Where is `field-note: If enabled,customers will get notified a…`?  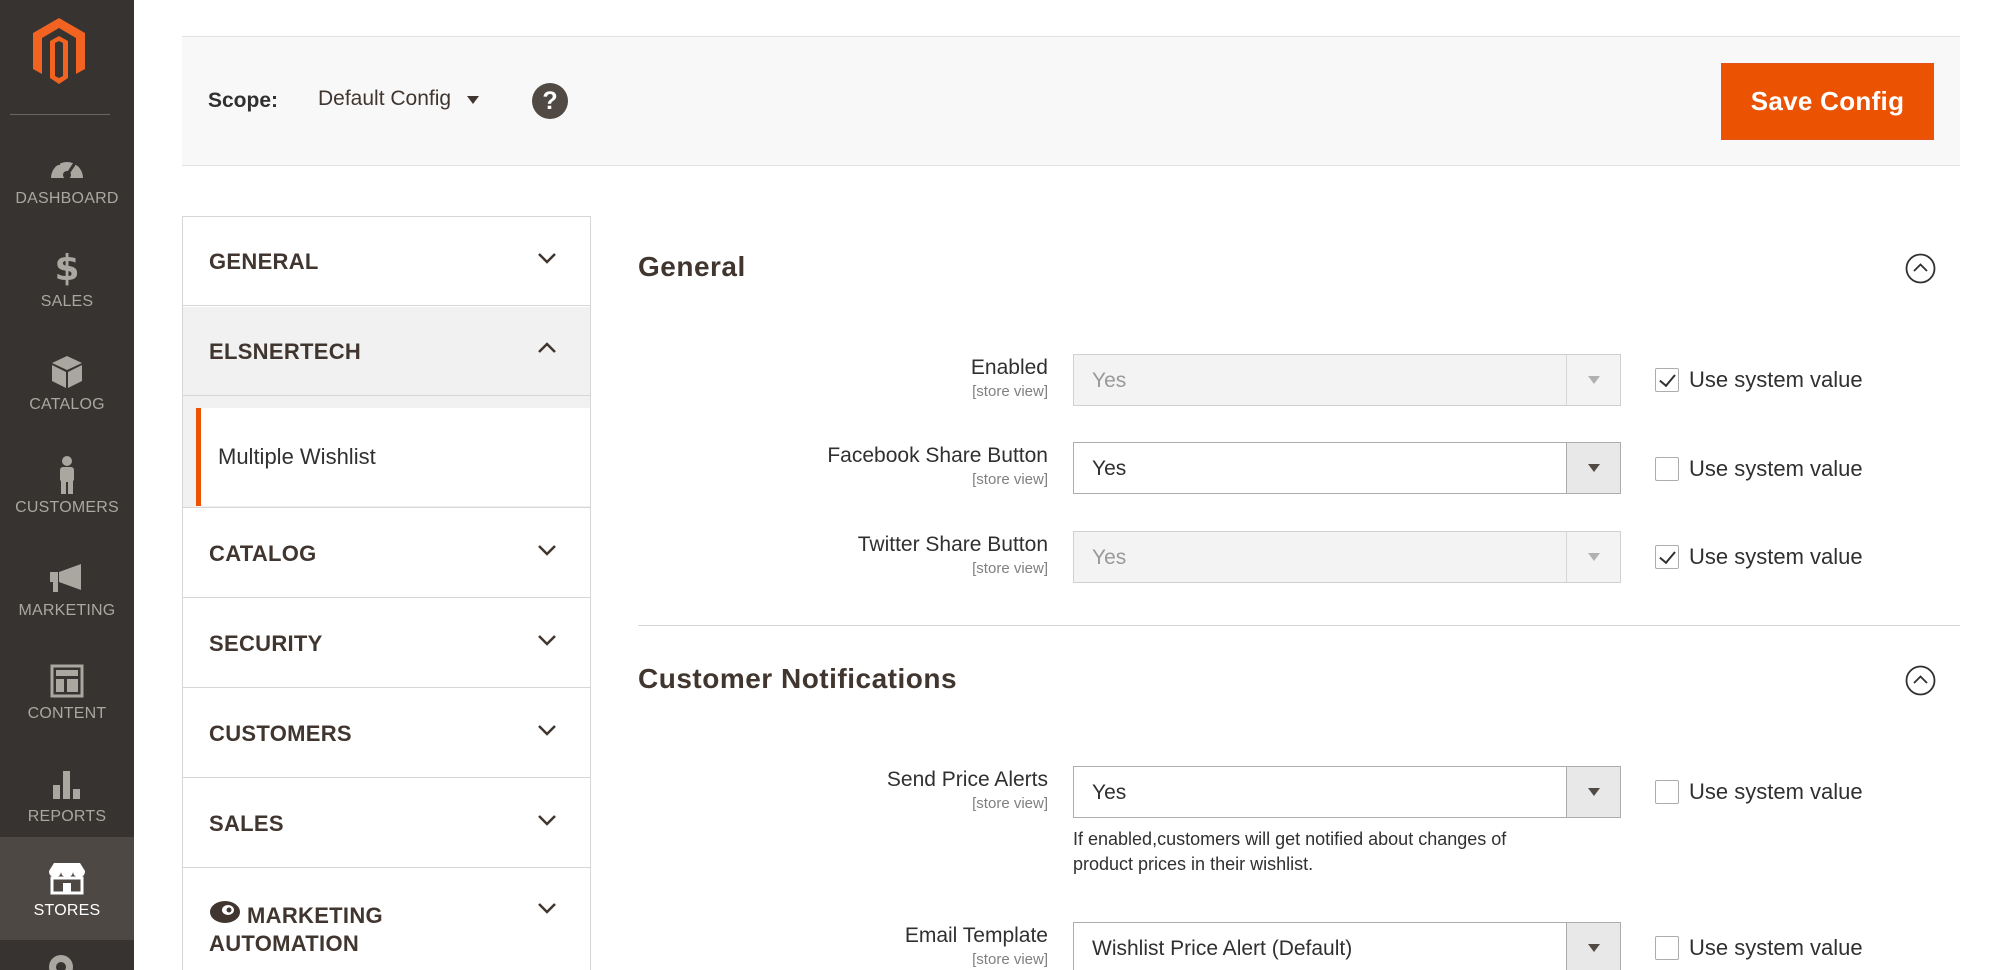
field-note: If enabled,customers will get notified a… is located at coordinates (1323, 852).